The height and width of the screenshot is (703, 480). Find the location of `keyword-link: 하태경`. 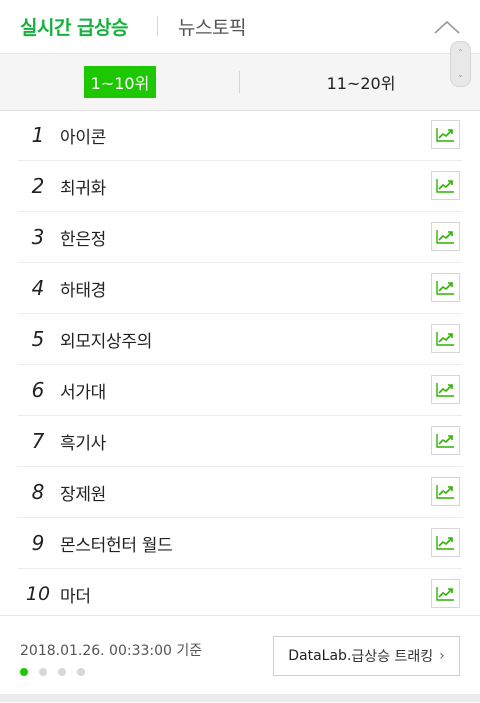

keyword-link: 하태경 is located at coordinates (83, 288).